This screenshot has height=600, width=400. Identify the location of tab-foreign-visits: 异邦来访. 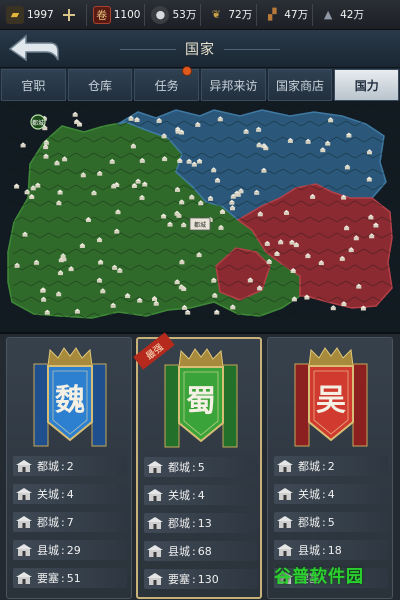
(233, 85).